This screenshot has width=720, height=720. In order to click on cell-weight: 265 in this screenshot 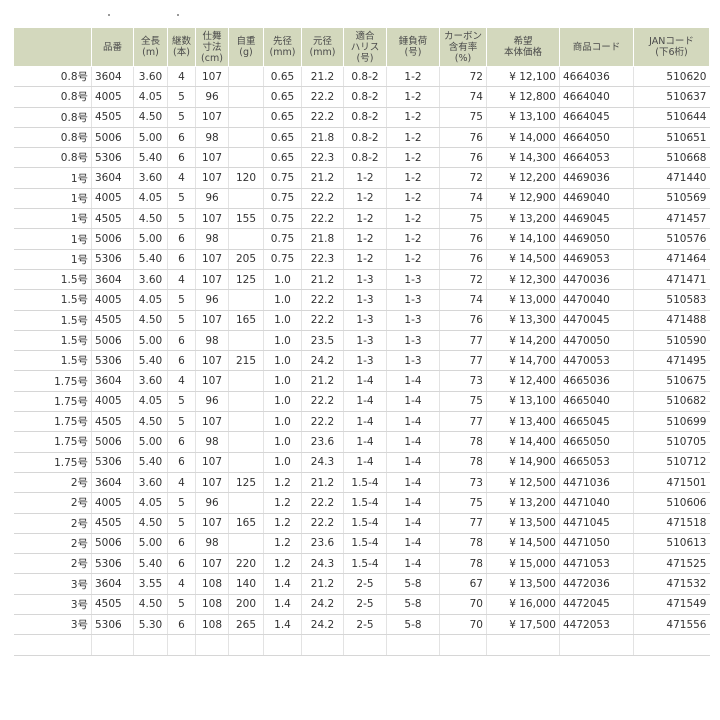, I will do `click(246, 625)`.